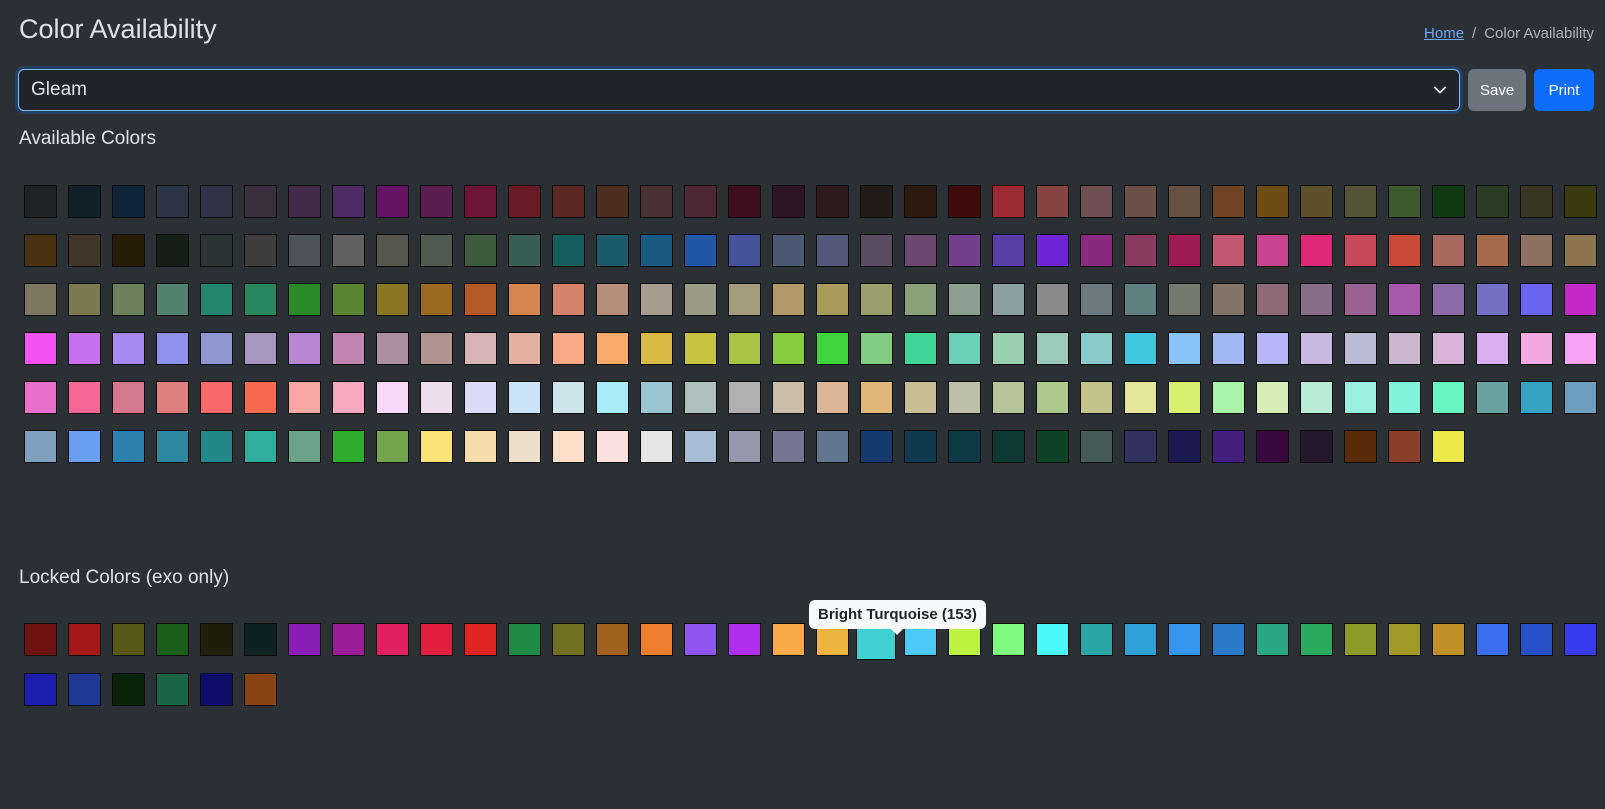 The image size is (1605, 809). I want to click on print-button: Print, so click(1564, 90).